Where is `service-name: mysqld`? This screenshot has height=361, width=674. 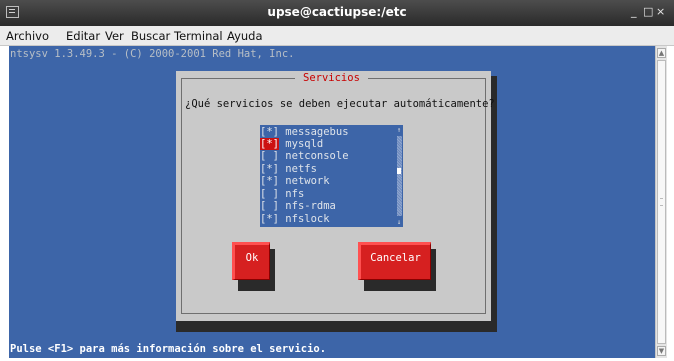
service-name: mysqld is located at coordinates (304, 144).